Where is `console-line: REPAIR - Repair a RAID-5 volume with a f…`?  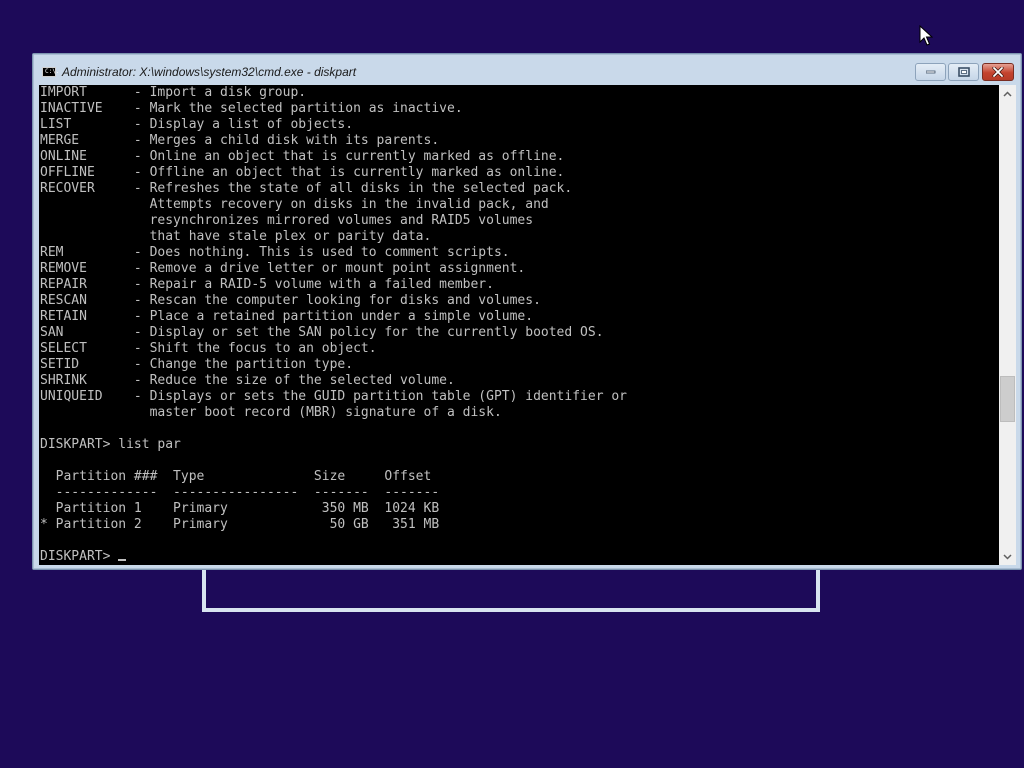
console-line: REPAIR - Repair a RAID-5 volume with a f… is located at coordinates (267, 284).